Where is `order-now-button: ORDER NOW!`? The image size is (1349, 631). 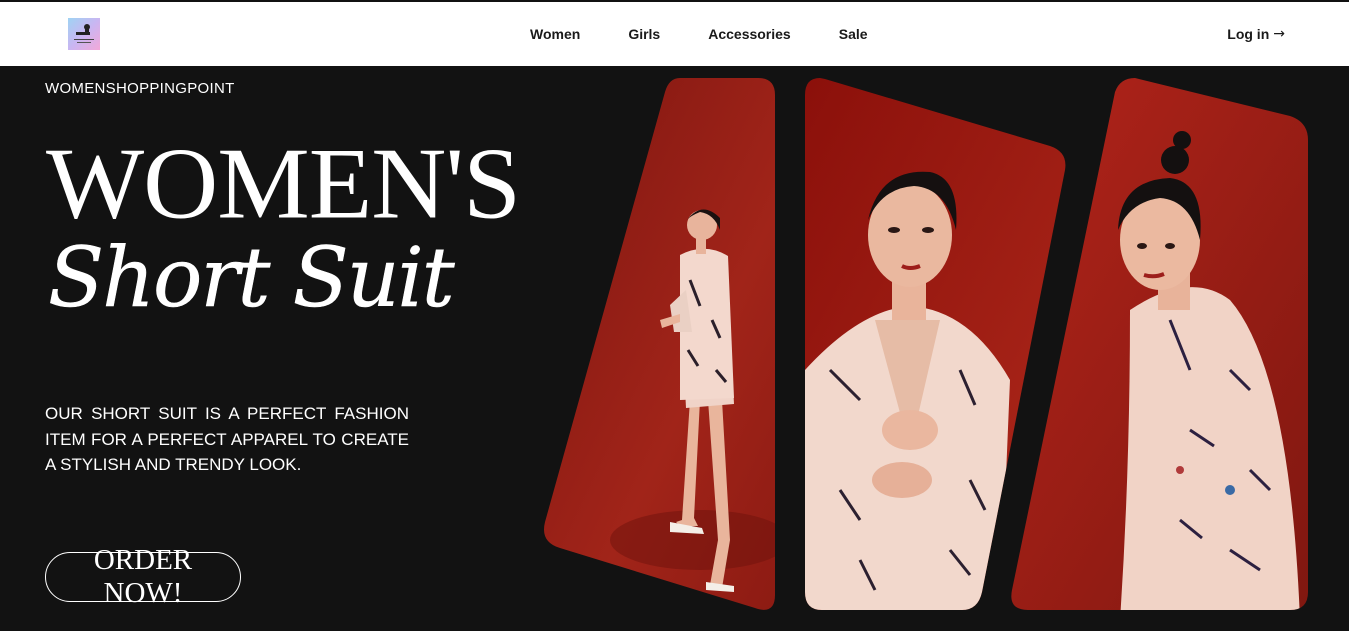 order-now-button: ORDER NOW! is located at coordinates (143, 576).